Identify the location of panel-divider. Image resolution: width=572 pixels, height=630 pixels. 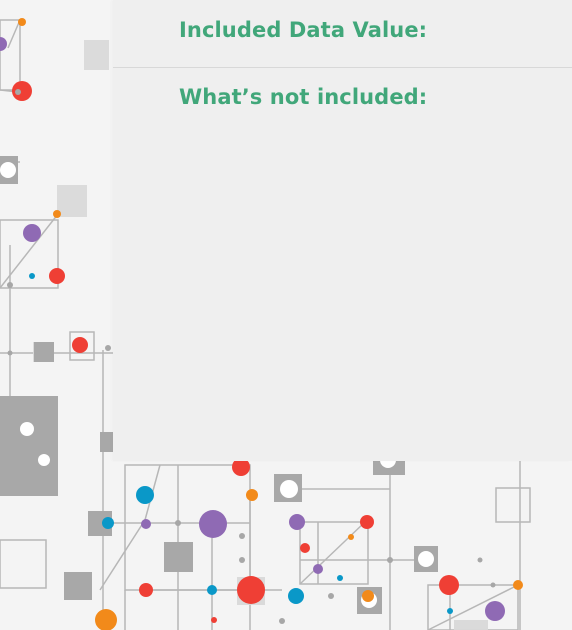
(342, 67).